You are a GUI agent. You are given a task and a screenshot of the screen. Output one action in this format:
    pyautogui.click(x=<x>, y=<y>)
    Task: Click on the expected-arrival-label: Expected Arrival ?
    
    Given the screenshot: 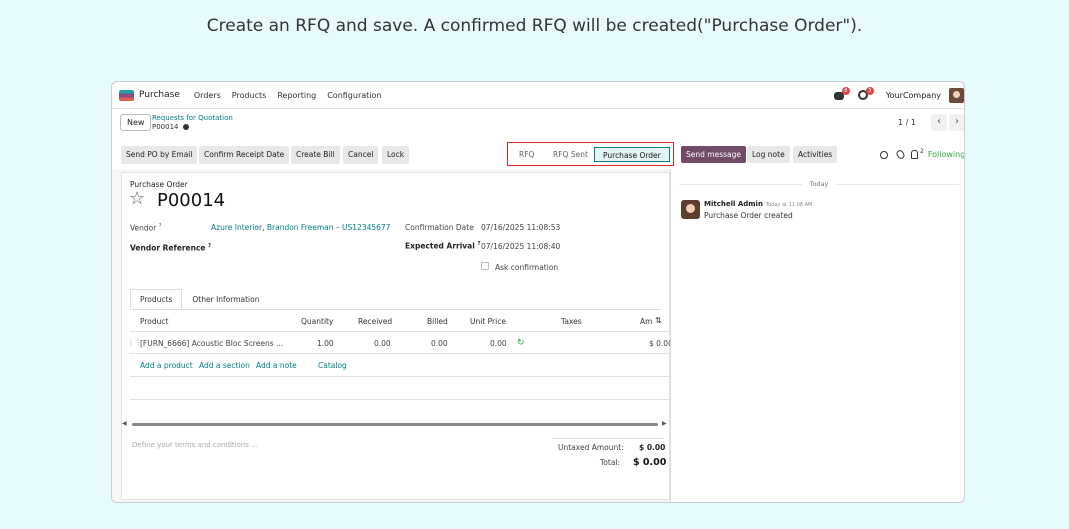 What is the action you would take?
    pyautogui.click(x=442, y=246)
    